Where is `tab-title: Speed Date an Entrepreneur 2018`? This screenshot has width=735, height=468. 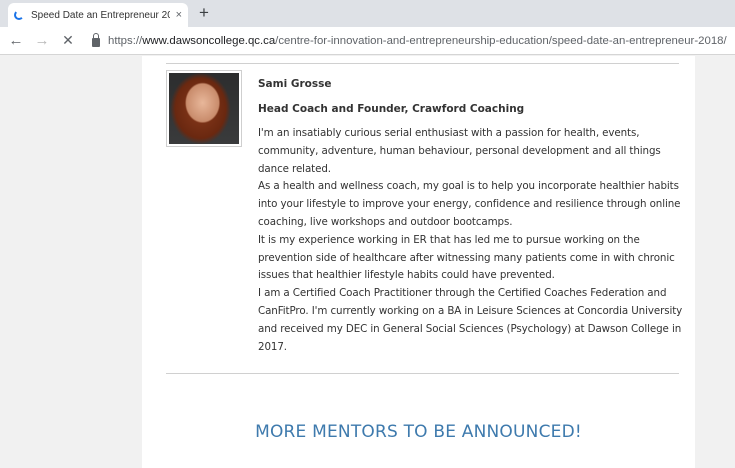
tab-title: Speed Date an Entrepreneur 2018 is located at coordinates (100, 15).